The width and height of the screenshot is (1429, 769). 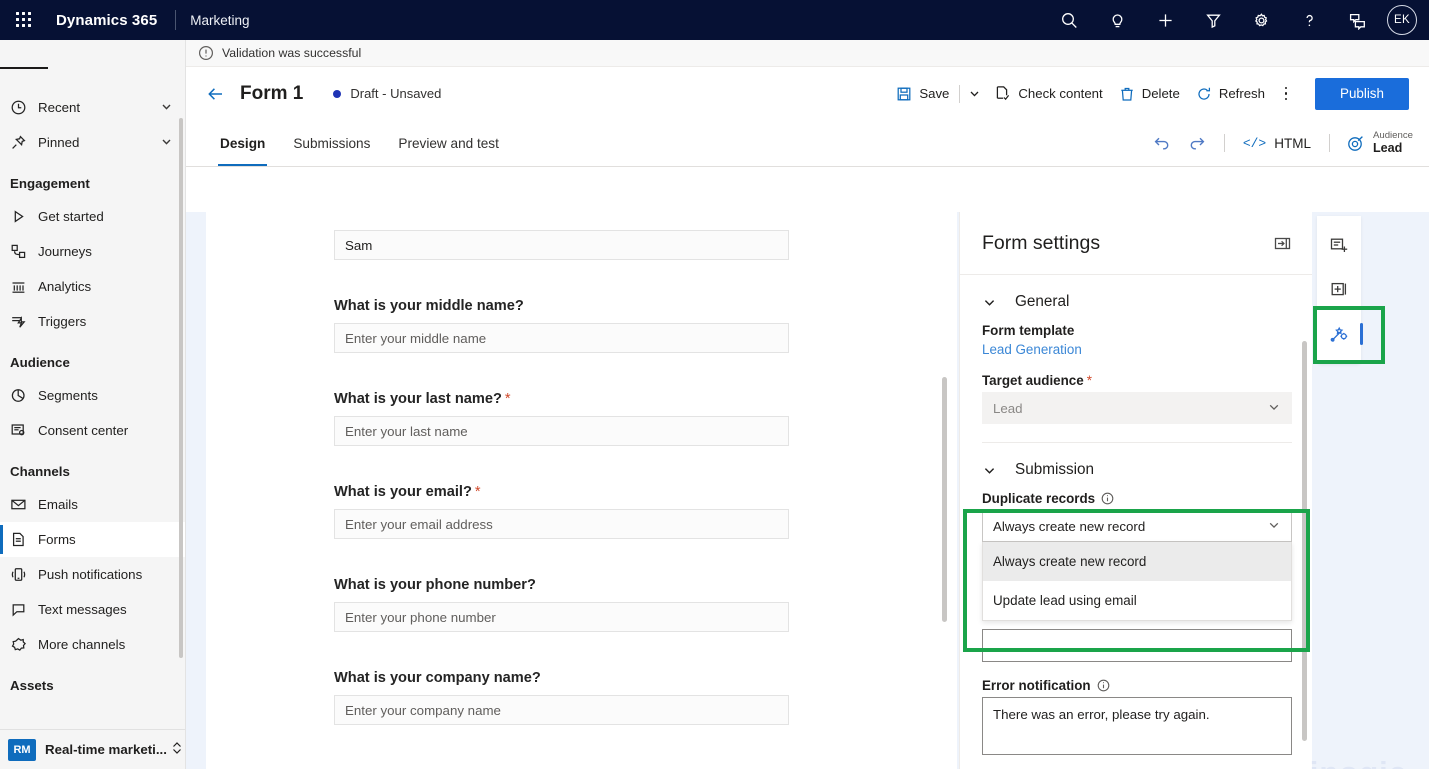 I want to click on save-options-chevron-icon, so click(x=974, y=94).